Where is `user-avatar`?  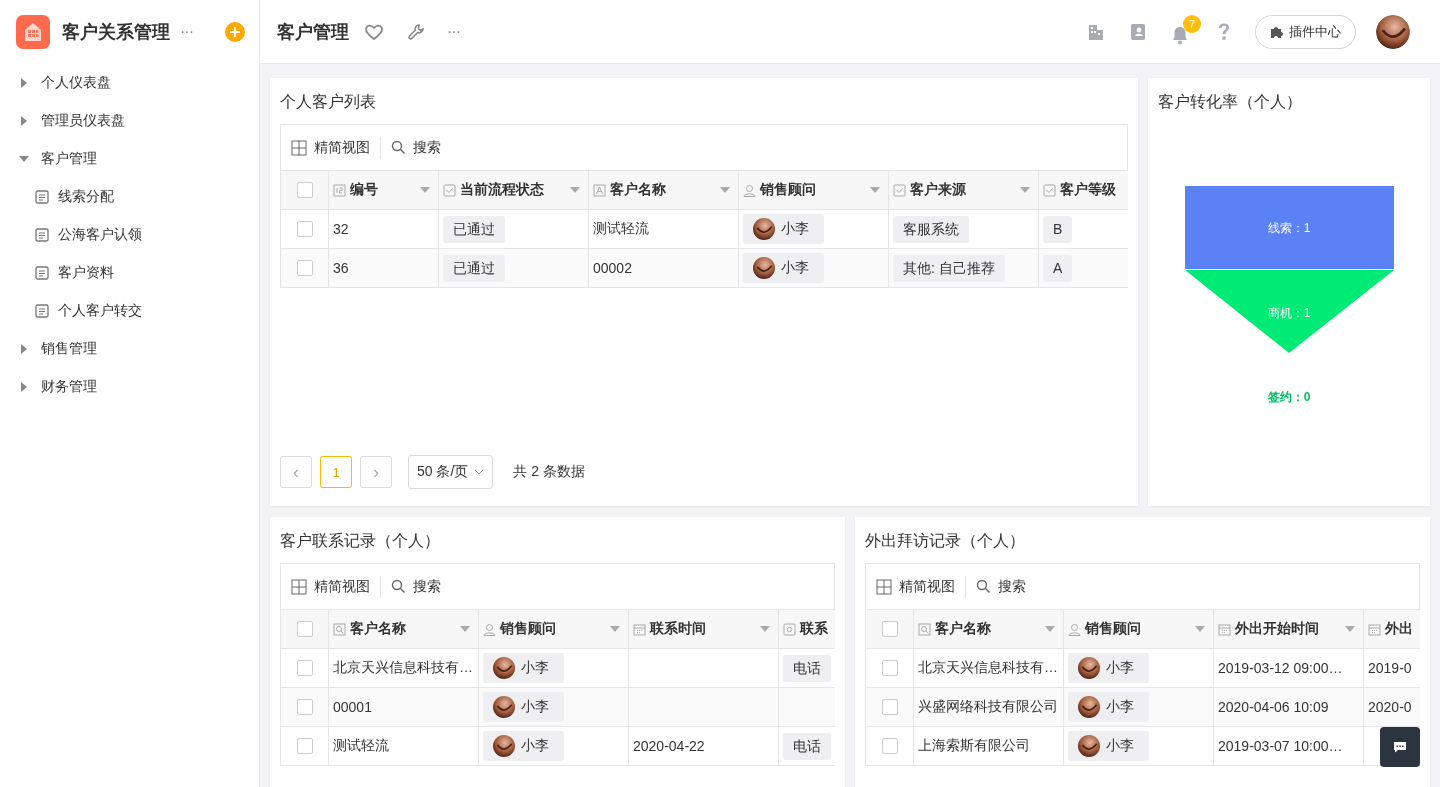 user-avatar is located at coordinates (1393, 31).